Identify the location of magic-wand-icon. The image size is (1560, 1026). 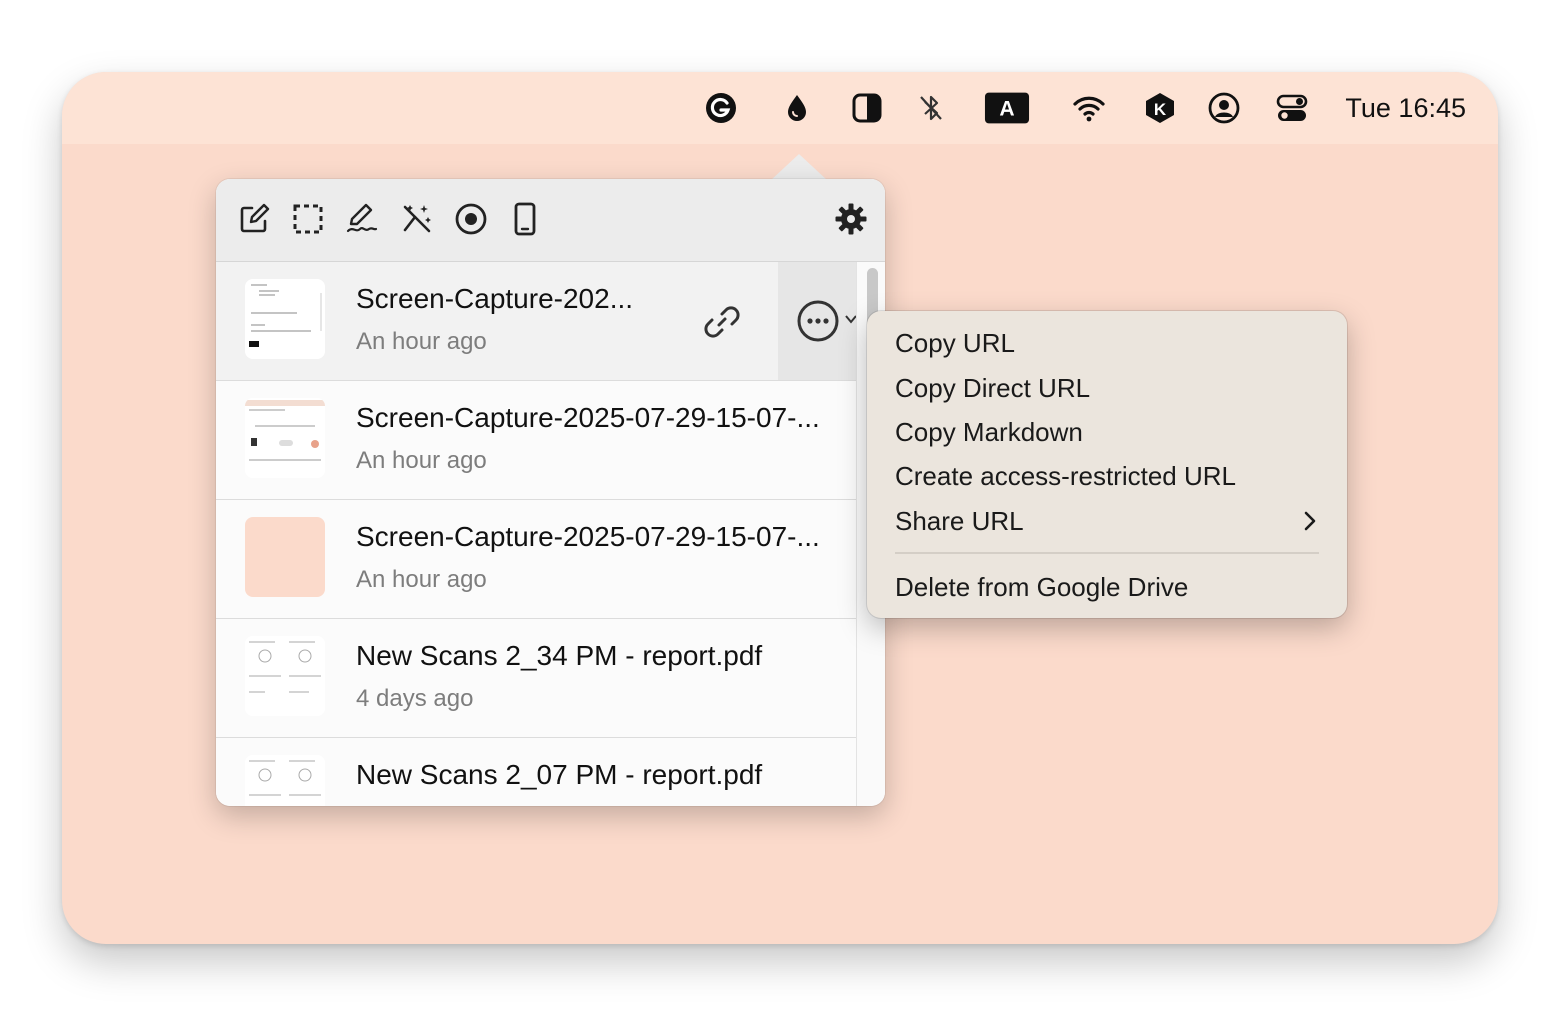
(417, 219).